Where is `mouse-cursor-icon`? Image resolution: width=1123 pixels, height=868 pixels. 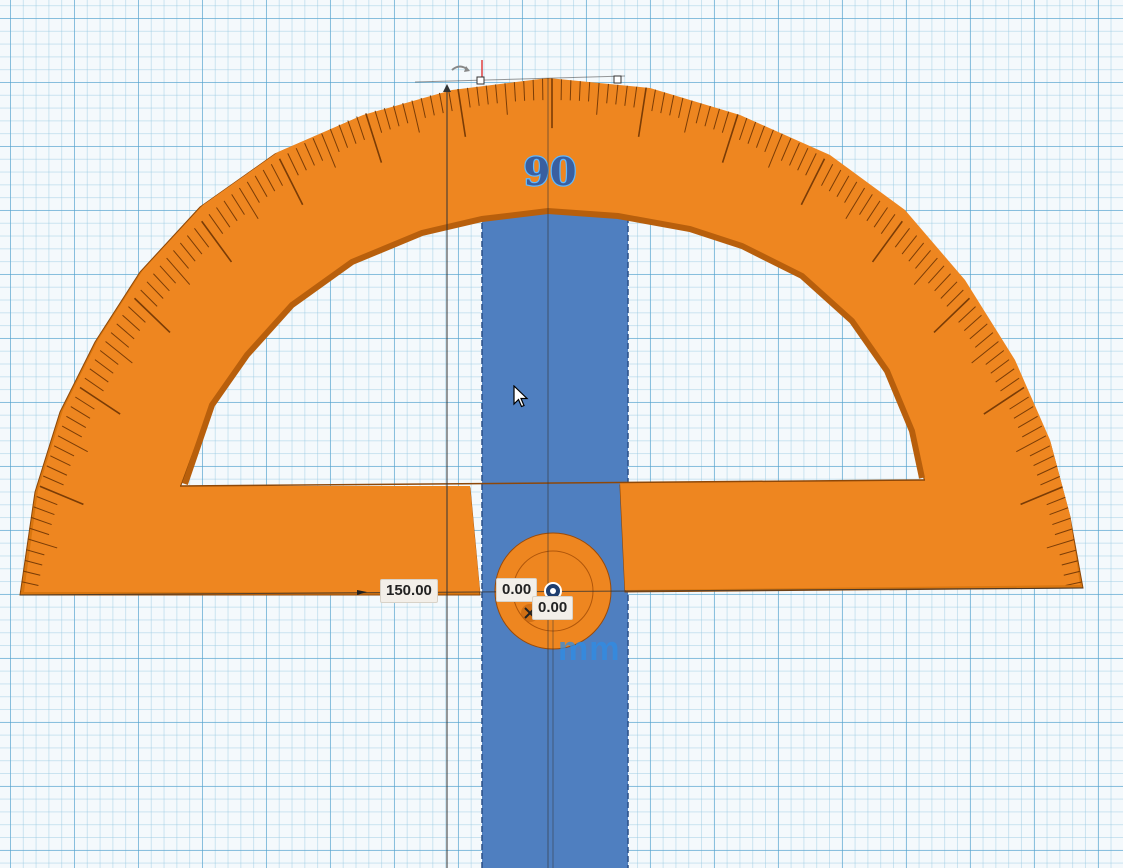
mouse-cursor-icon is located at coordinates (521, 396).